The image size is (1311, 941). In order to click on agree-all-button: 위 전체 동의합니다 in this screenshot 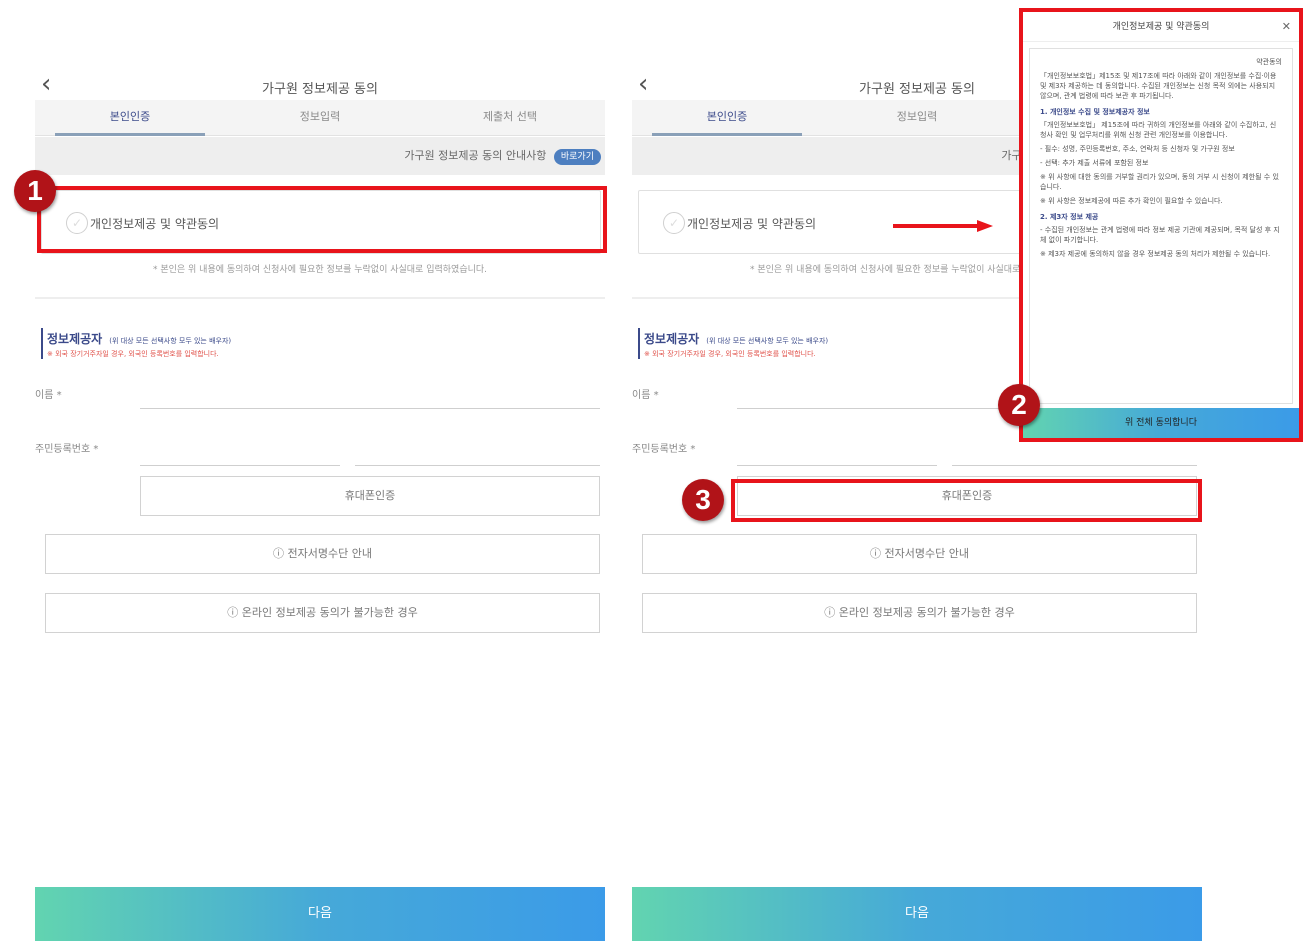, I will do `click(1161, 423)`.